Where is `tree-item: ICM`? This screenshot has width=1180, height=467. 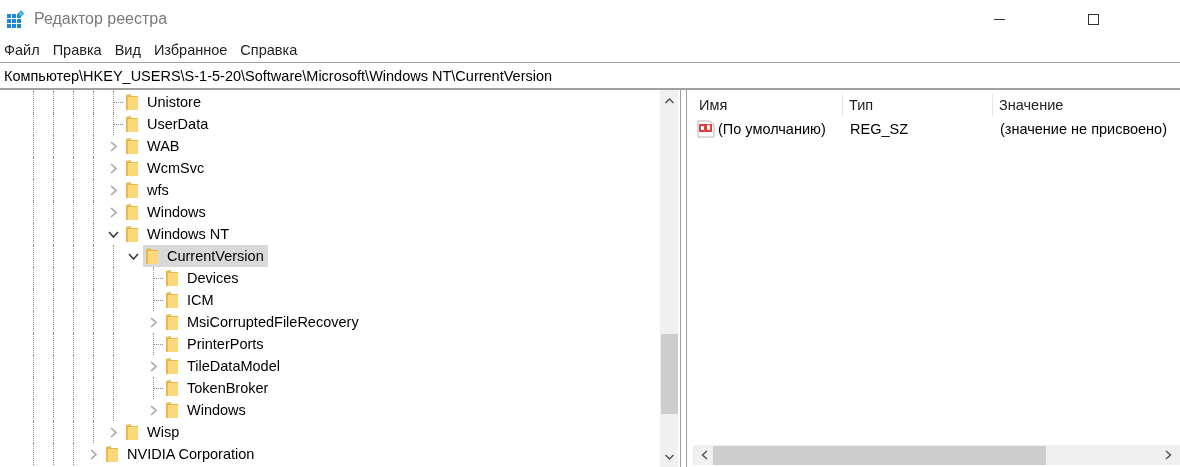 tree-item: ICM is located at coordinates (190, 300).